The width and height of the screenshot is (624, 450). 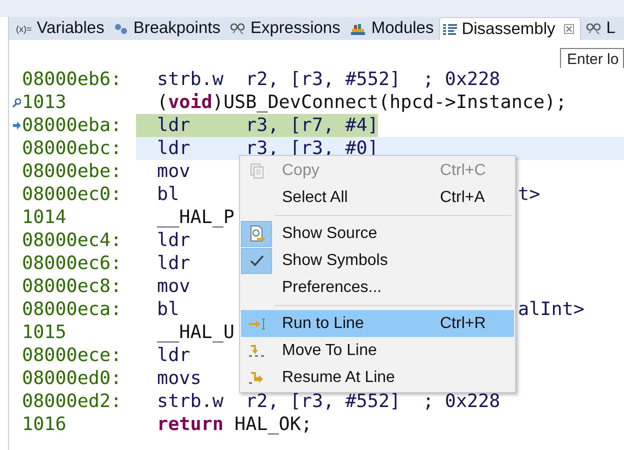 I want to click on line-number: 1014, so click(x=45, y=217).